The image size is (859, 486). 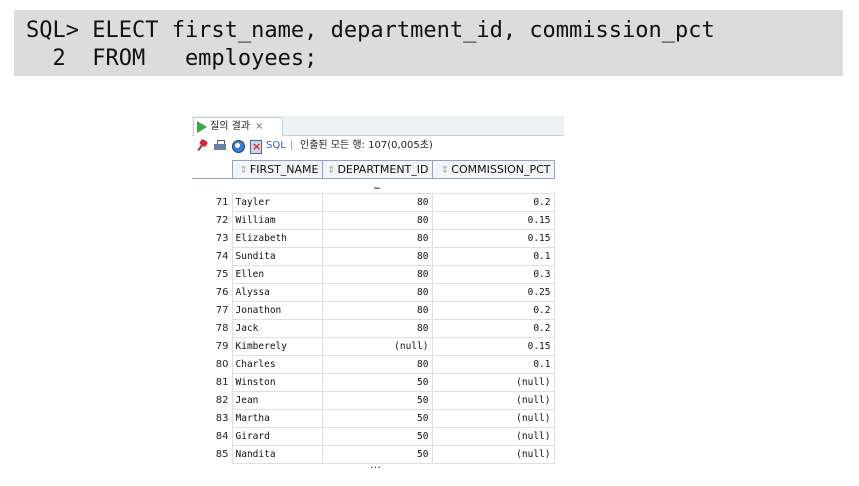 I want to click on tab-bar: 질의 결과 ×, so click(x=378, y=126).